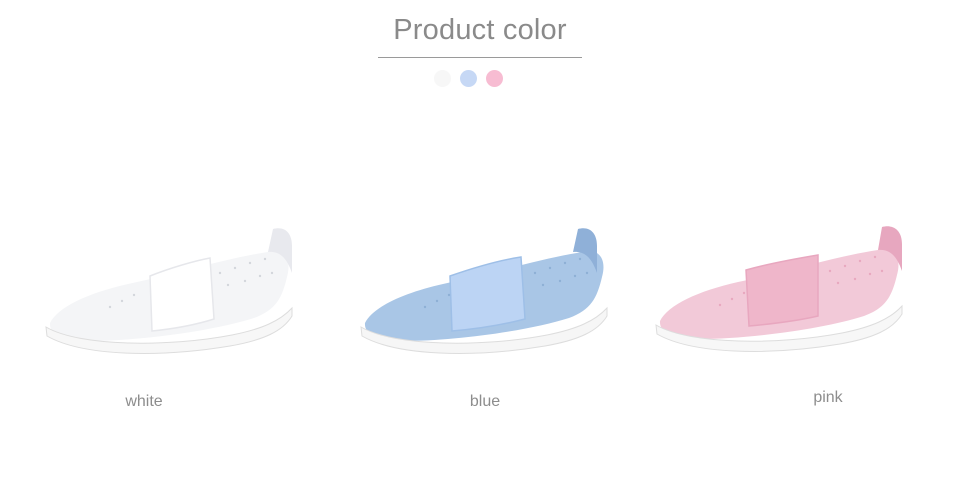 The width and height of the screenshot is (960, 500). What do you see at coordinates (779, 289) in the screenshot?
I see `shoe-pink-image` at bounding box center [779, 289].